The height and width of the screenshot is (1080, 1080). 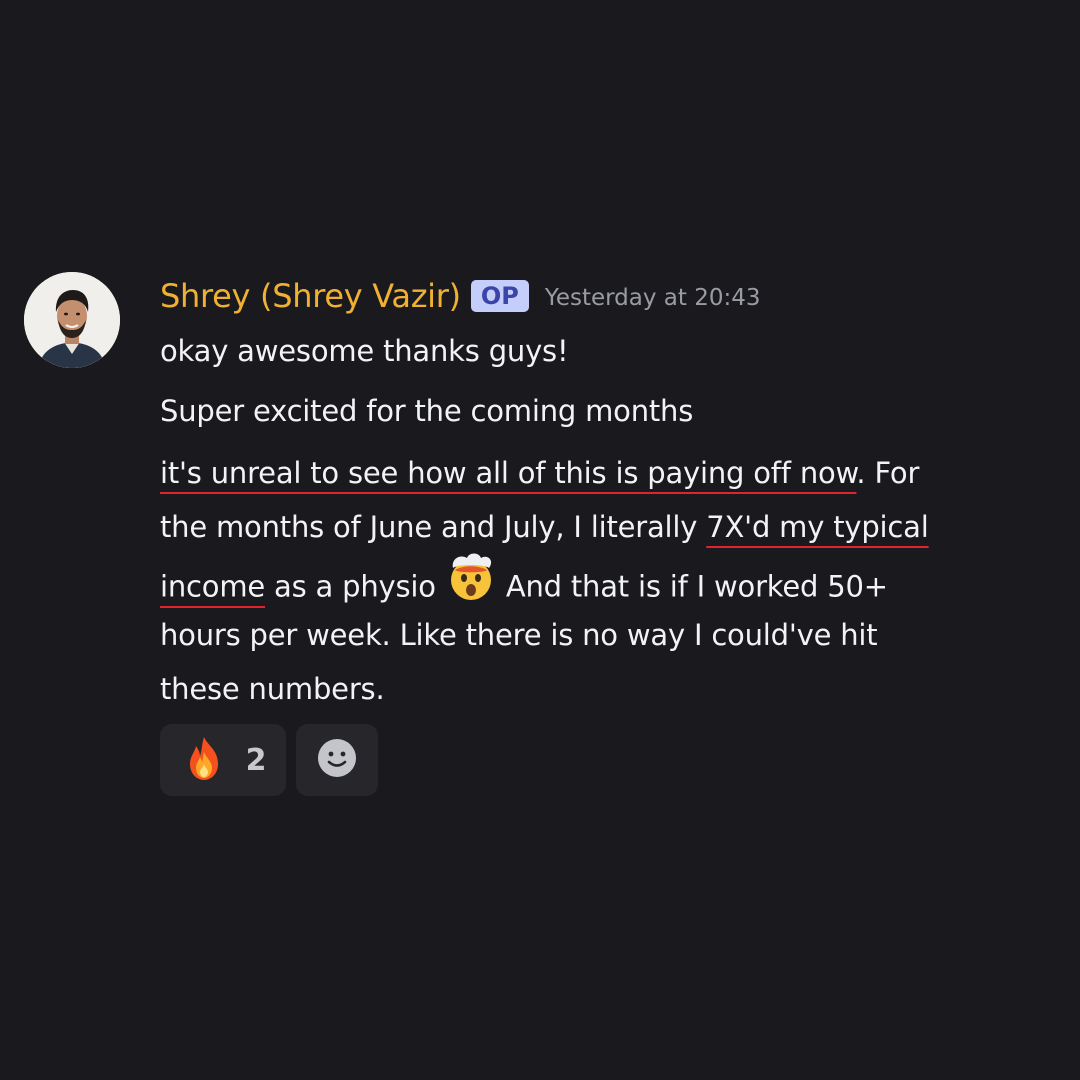 What do you see at coordinates (213, 586) in the screenshot?
I see `highlighted-phrase: income` at bounding box center [213, 586].